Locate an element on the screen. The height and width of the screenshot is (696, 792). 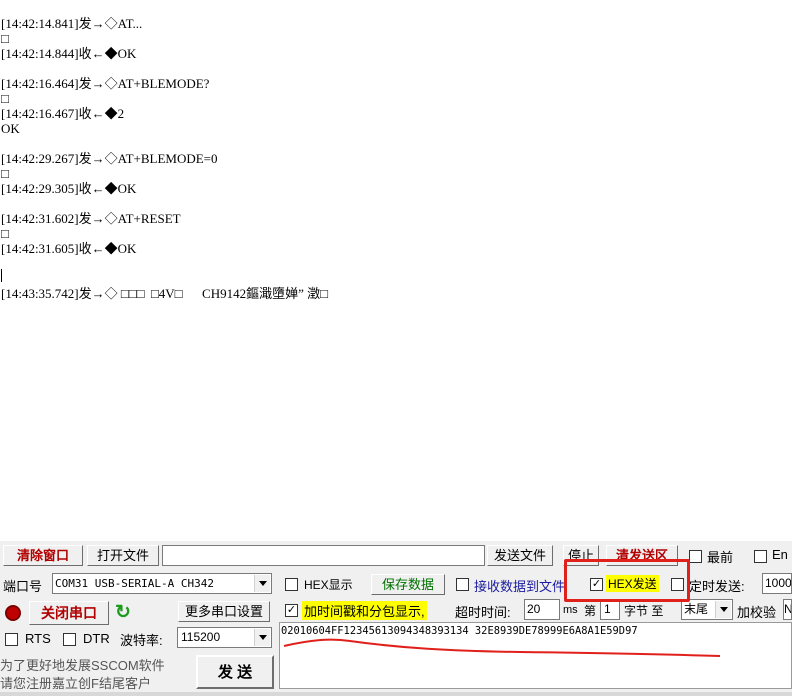
status-bar is located at coordinates (396, 694).